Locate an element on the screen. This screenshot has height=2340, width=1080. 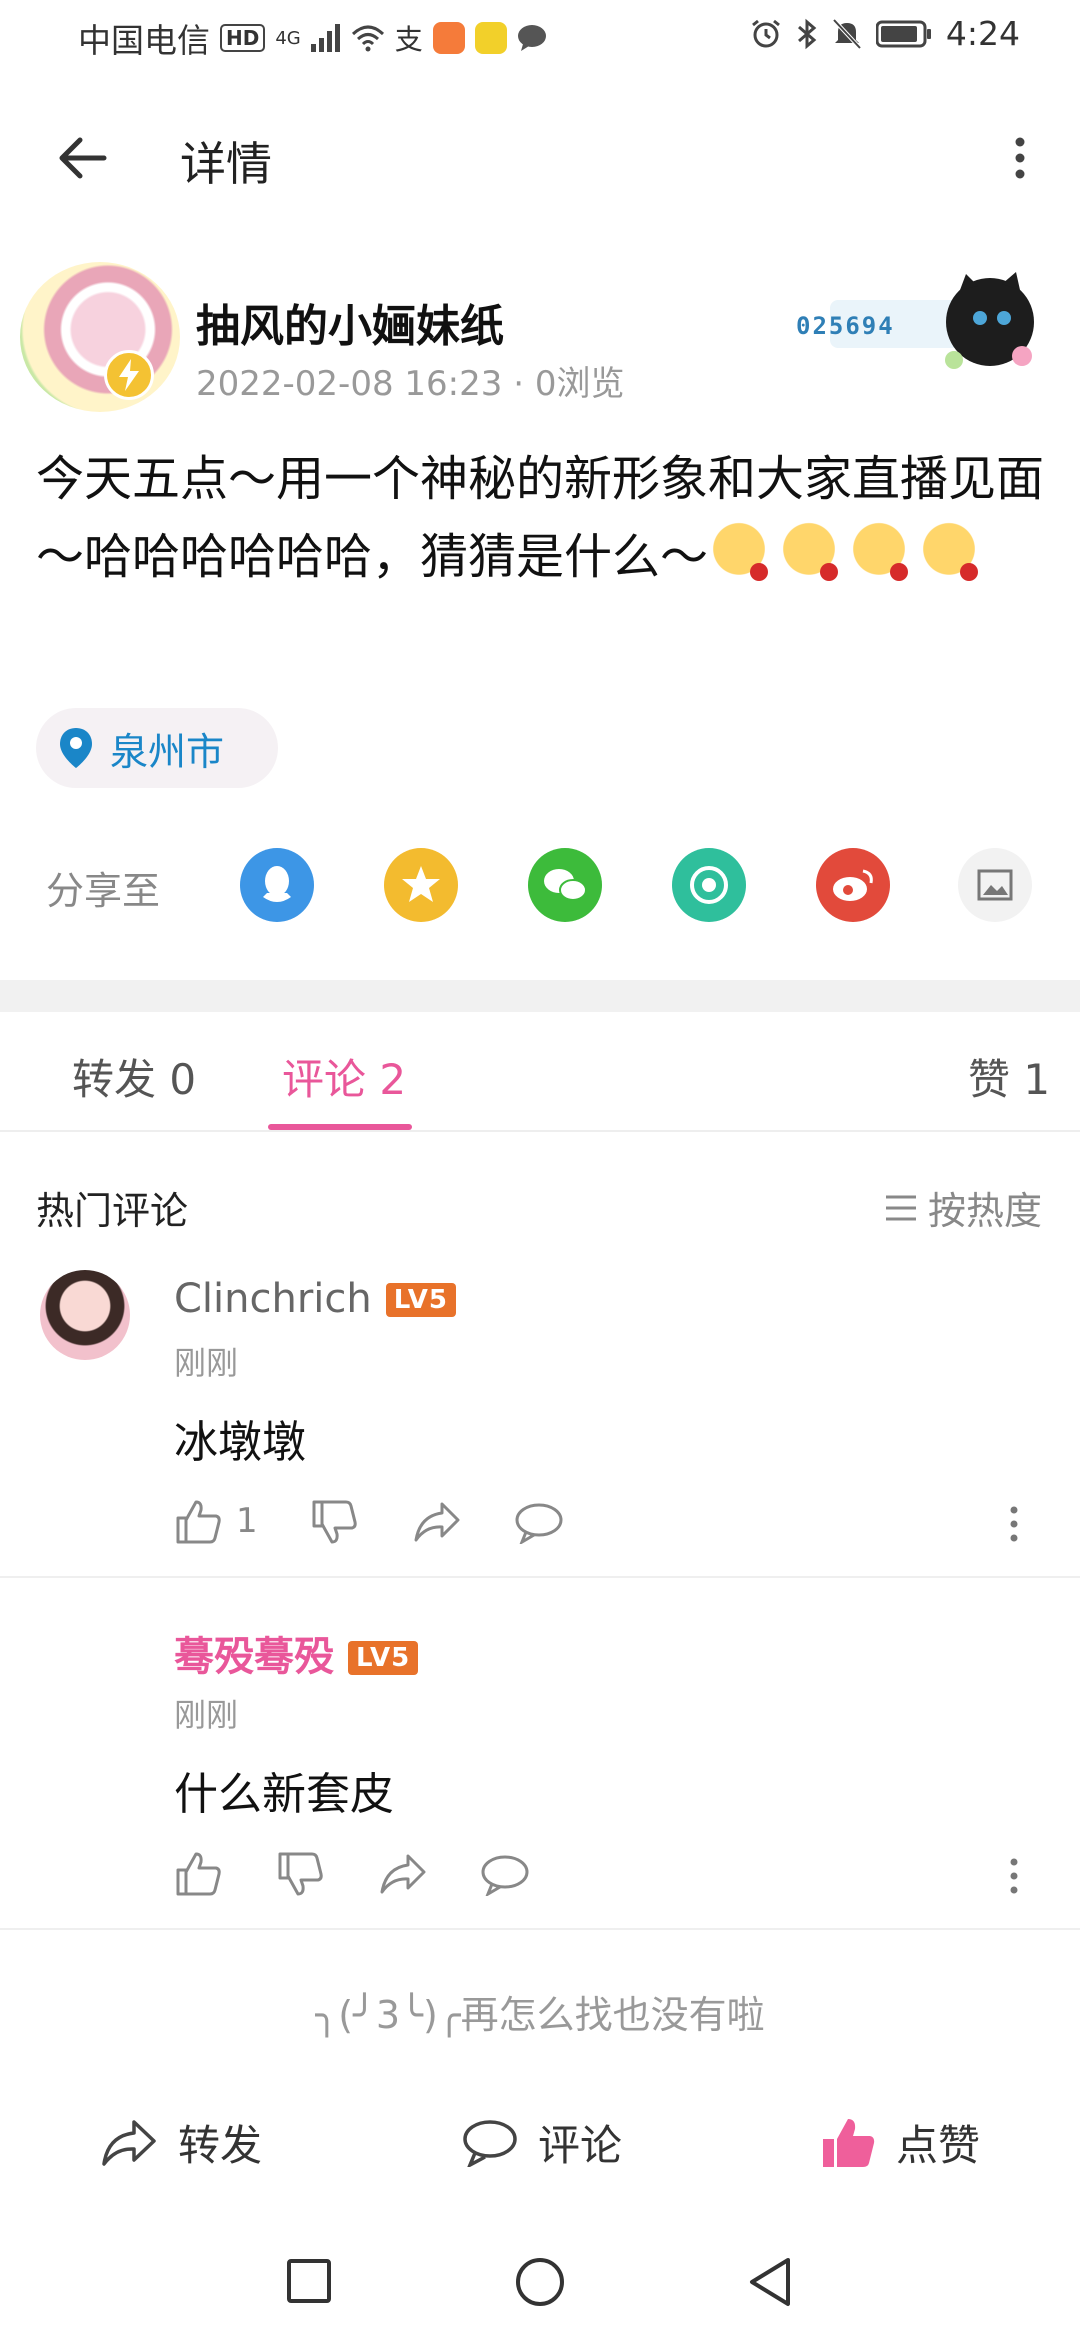
author-avatar is located at coordinates (100, 337).